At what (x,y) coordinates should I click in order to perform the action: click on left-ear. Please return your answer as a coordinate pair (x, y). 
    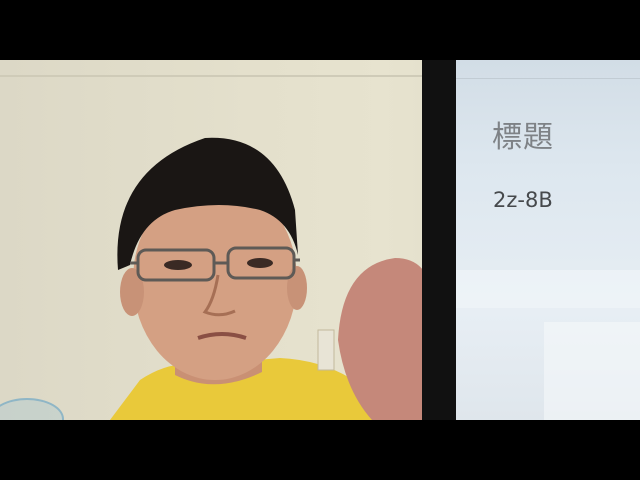
    Looking at the image, I should click on (132, 292).